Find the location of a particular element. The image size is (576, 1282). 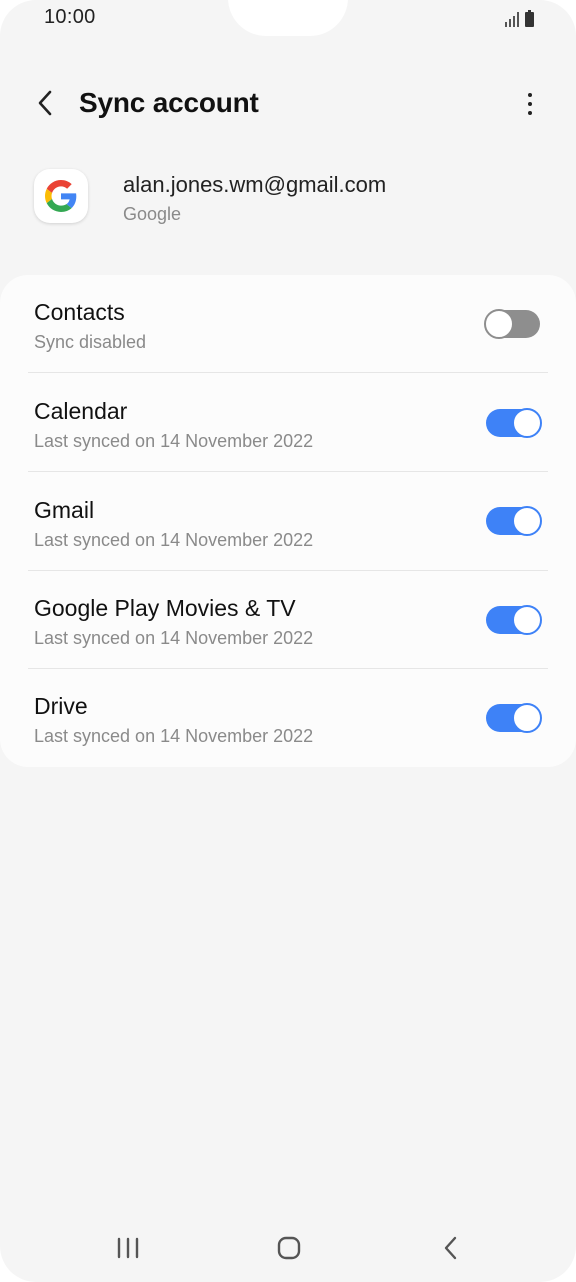

sync-toggle-contacts is located at coordinates (512, 324).